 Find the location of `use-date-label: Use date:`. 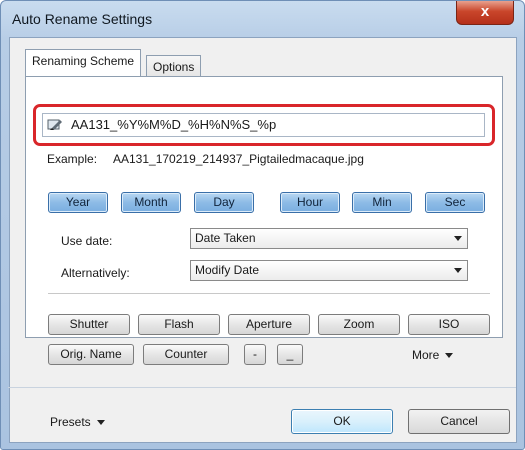

use-date-label: Use date: is located at coordinates (87, 241).